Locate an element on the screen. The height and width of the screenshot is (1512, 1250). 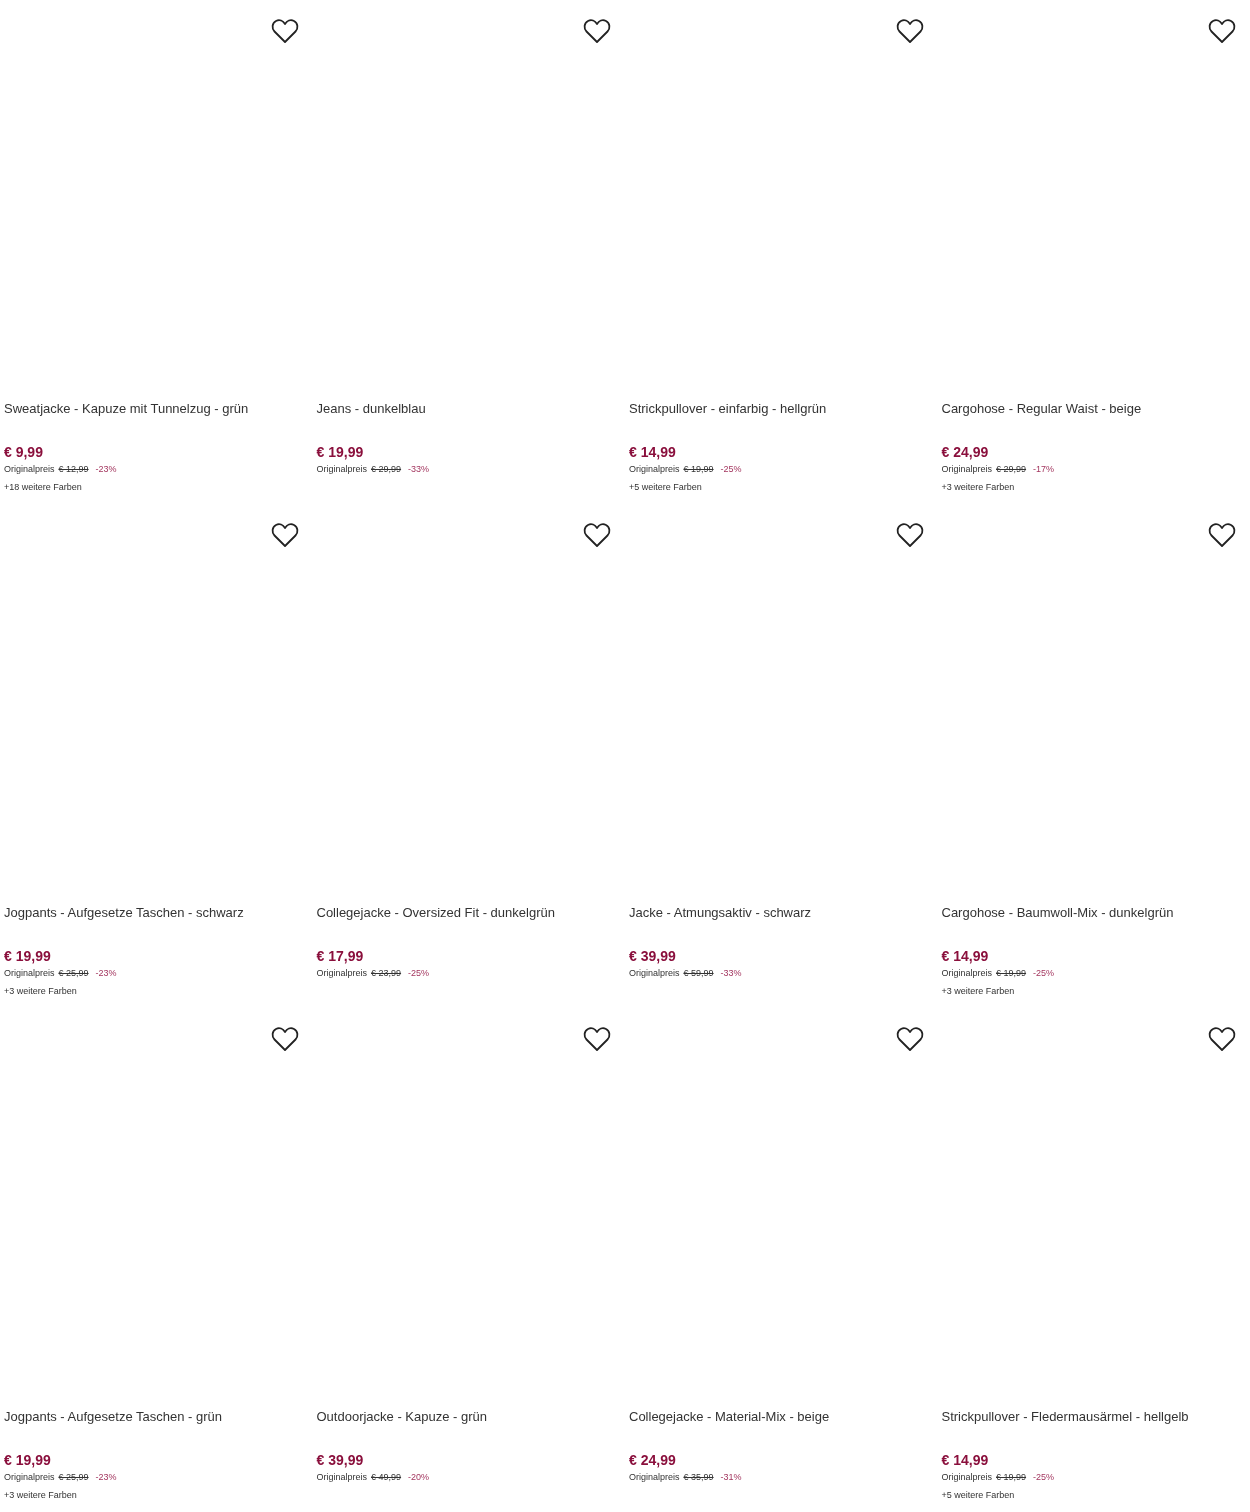
discount: -20% is located at coordinates (419, 1477).